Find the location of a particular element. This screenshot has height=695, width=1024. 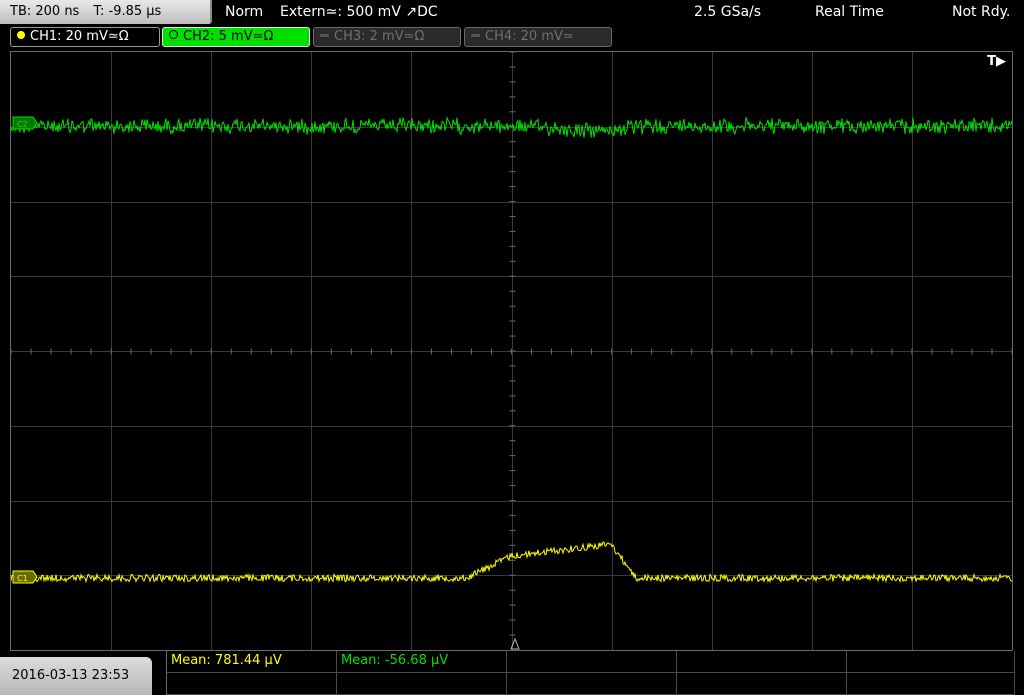

channel-1-ground-marker: C1 is located at coordinates (25, 577).